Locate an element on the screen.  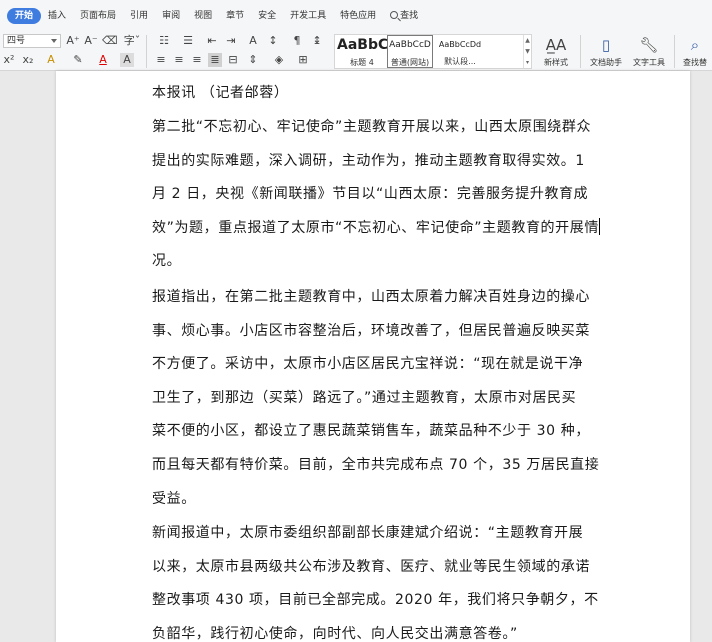
sort-icon: ↕ is located at coordinates (273, 41).